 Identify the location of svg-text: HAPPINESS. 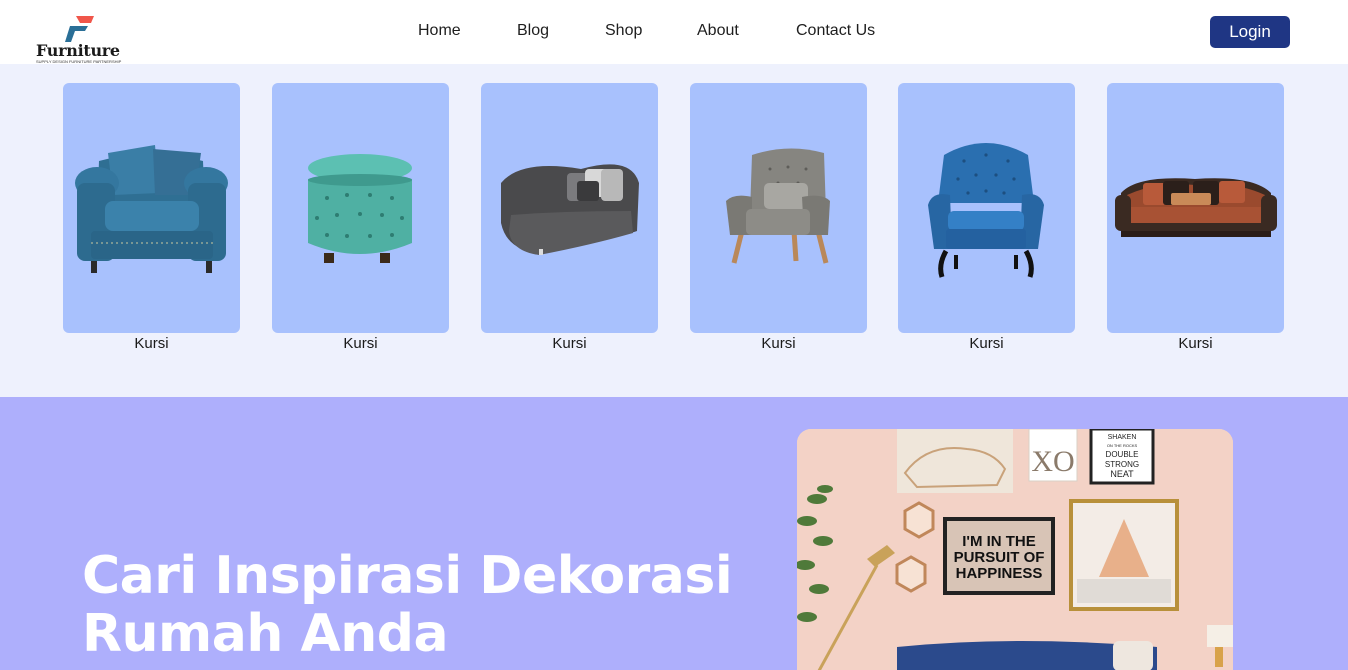
(999, 573).